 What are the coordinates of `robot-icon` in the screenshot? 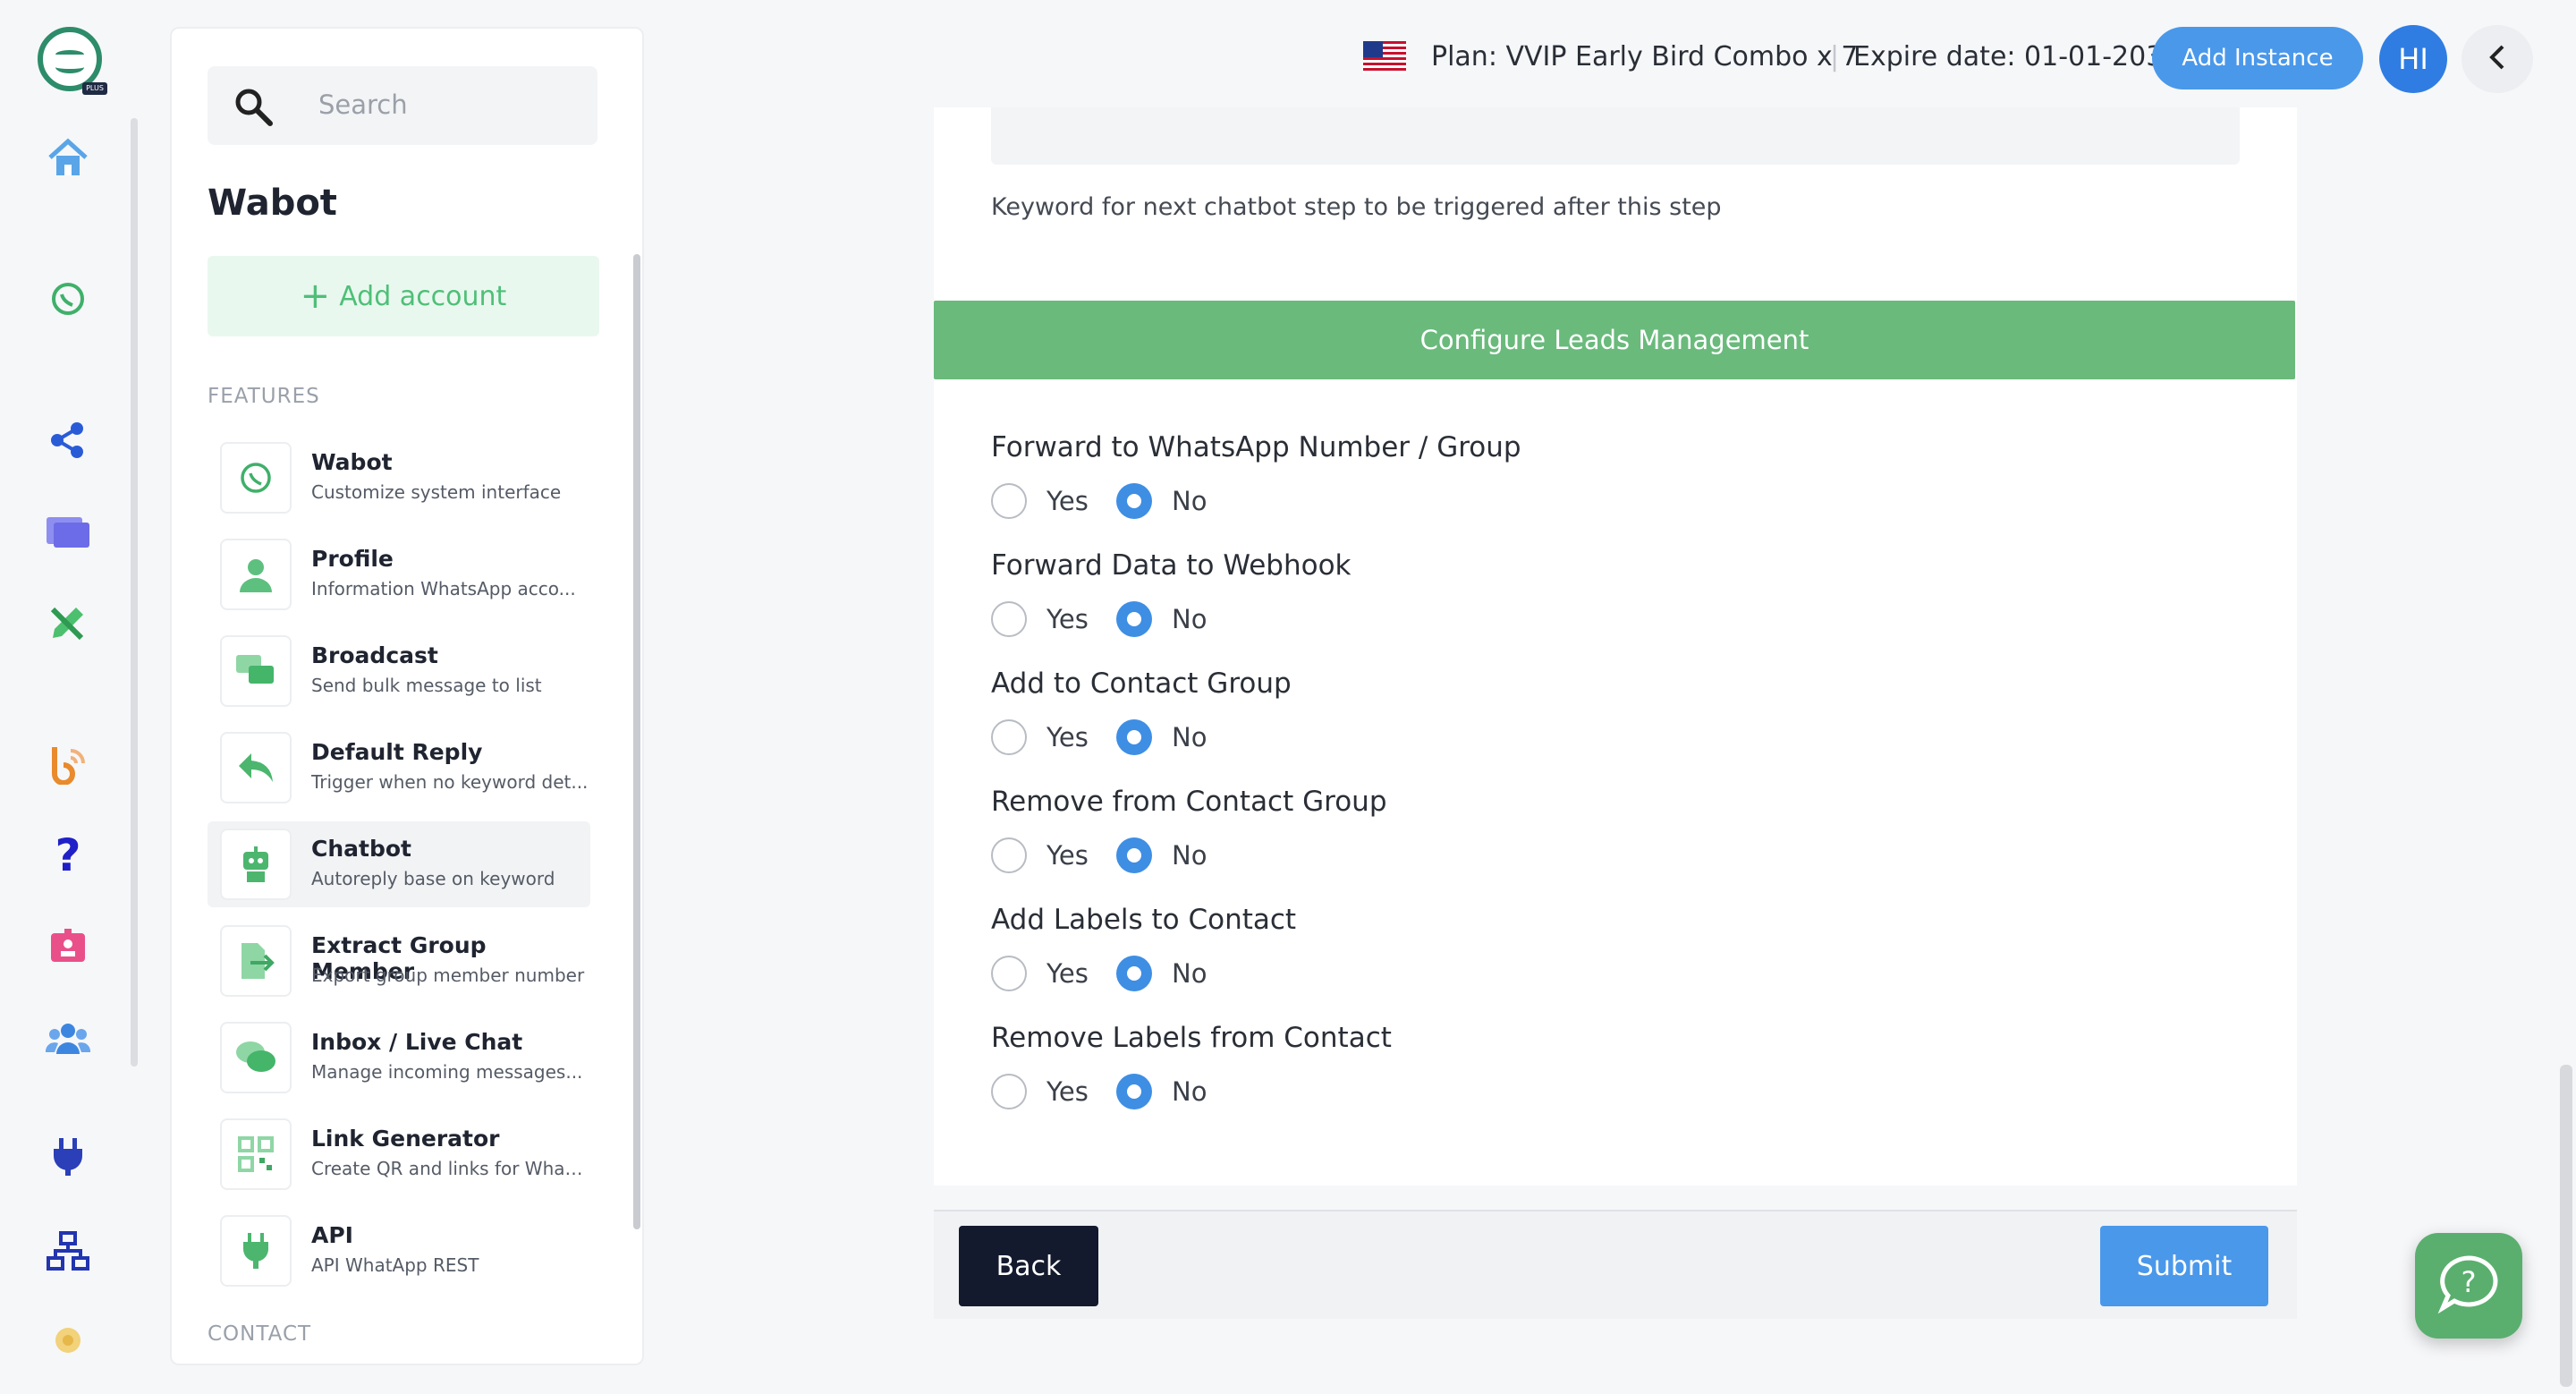 It's located at (256, 864).